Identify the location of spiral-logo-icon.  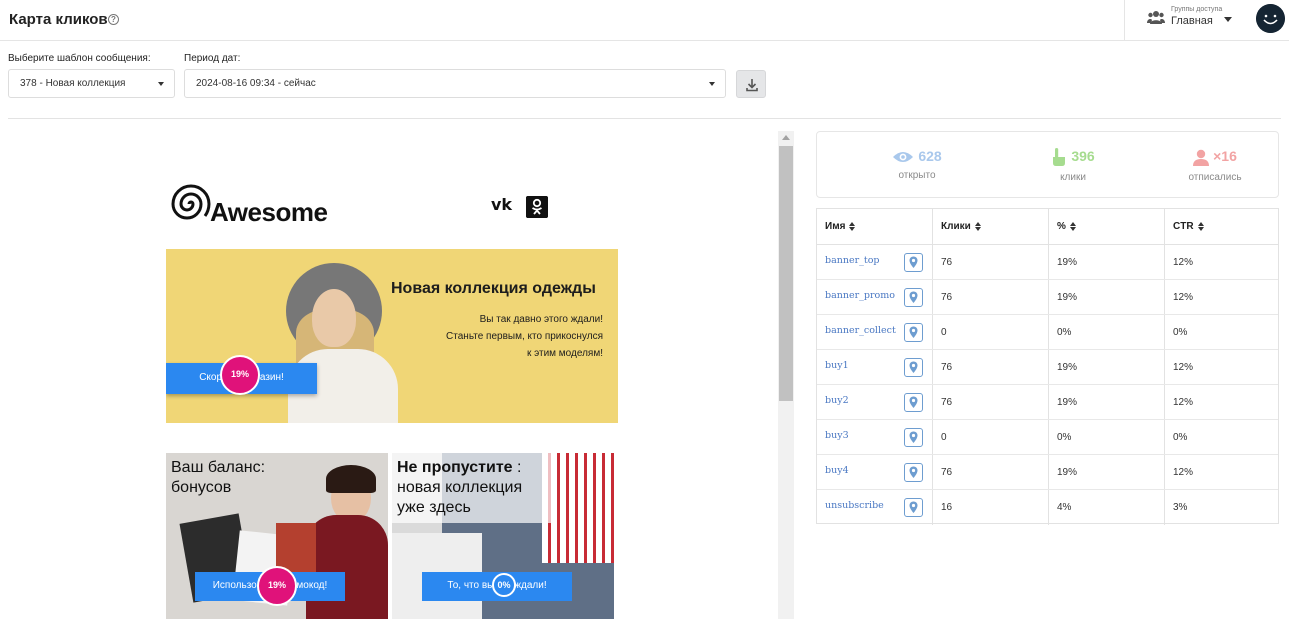
(191, 202).